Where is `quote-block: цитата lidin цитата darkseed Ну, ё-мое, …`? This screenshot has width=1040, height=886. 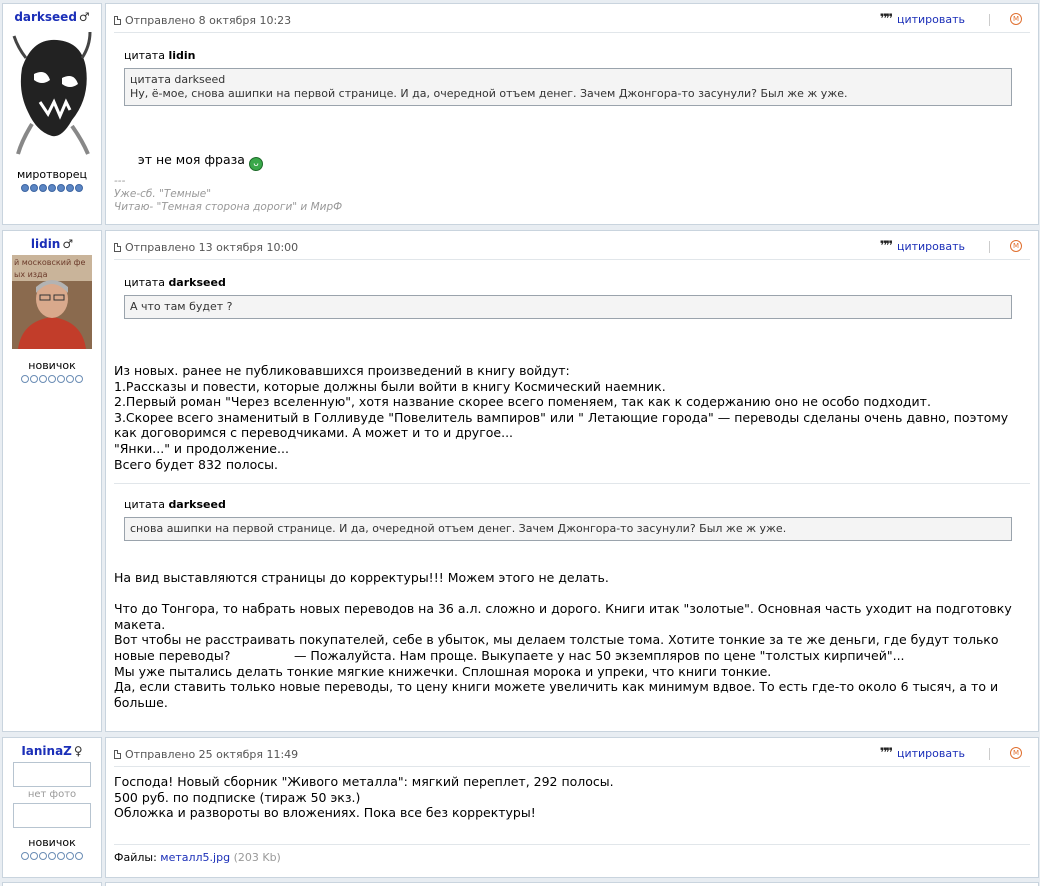 quote-block: цитата lidin цитата darkseed Ну, ё-мое, … is located at coordinates (568, 77).